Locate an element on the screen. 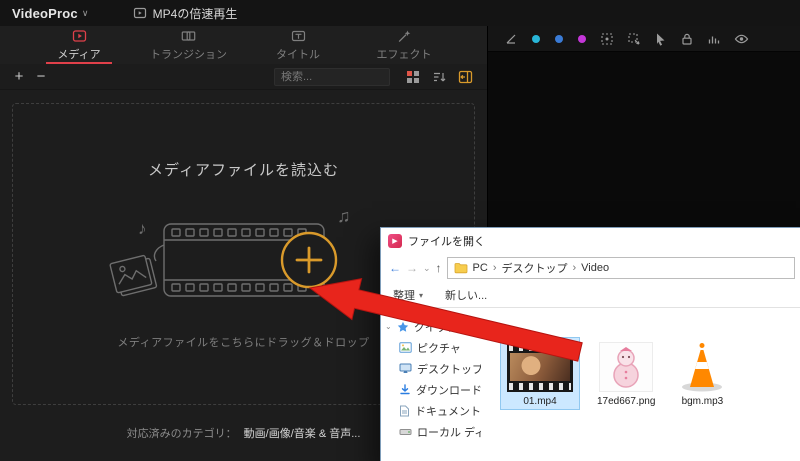  snowman-image is located at coordinates (626, 367).